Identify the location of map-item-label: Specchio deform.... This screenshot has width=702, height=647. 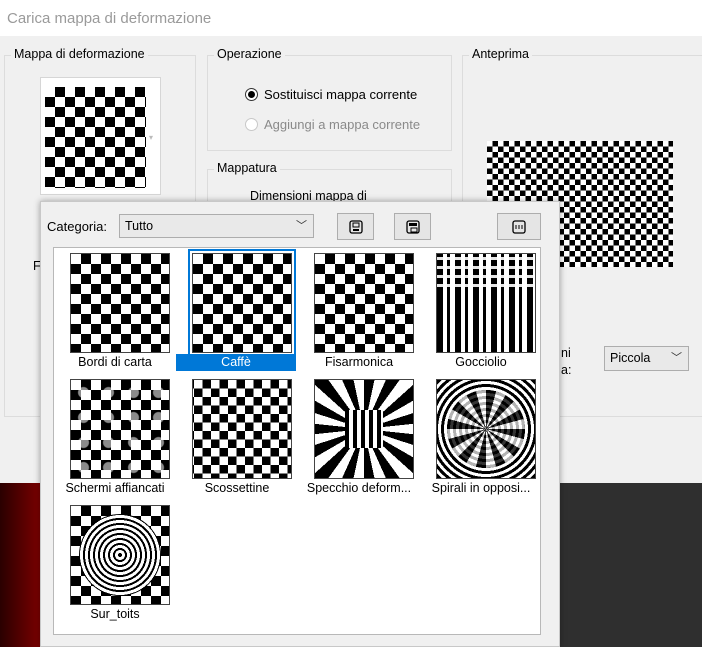
(359, 488).